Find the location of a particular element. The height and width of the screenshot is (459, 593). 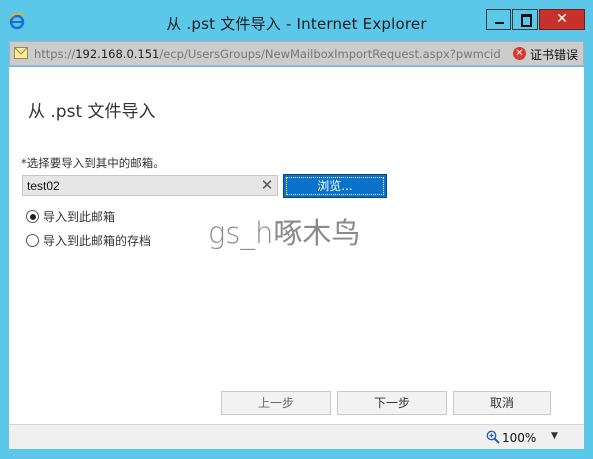

radio-import-archive: 导入到此邮箱的存档 is located at coordinates (88, 240).